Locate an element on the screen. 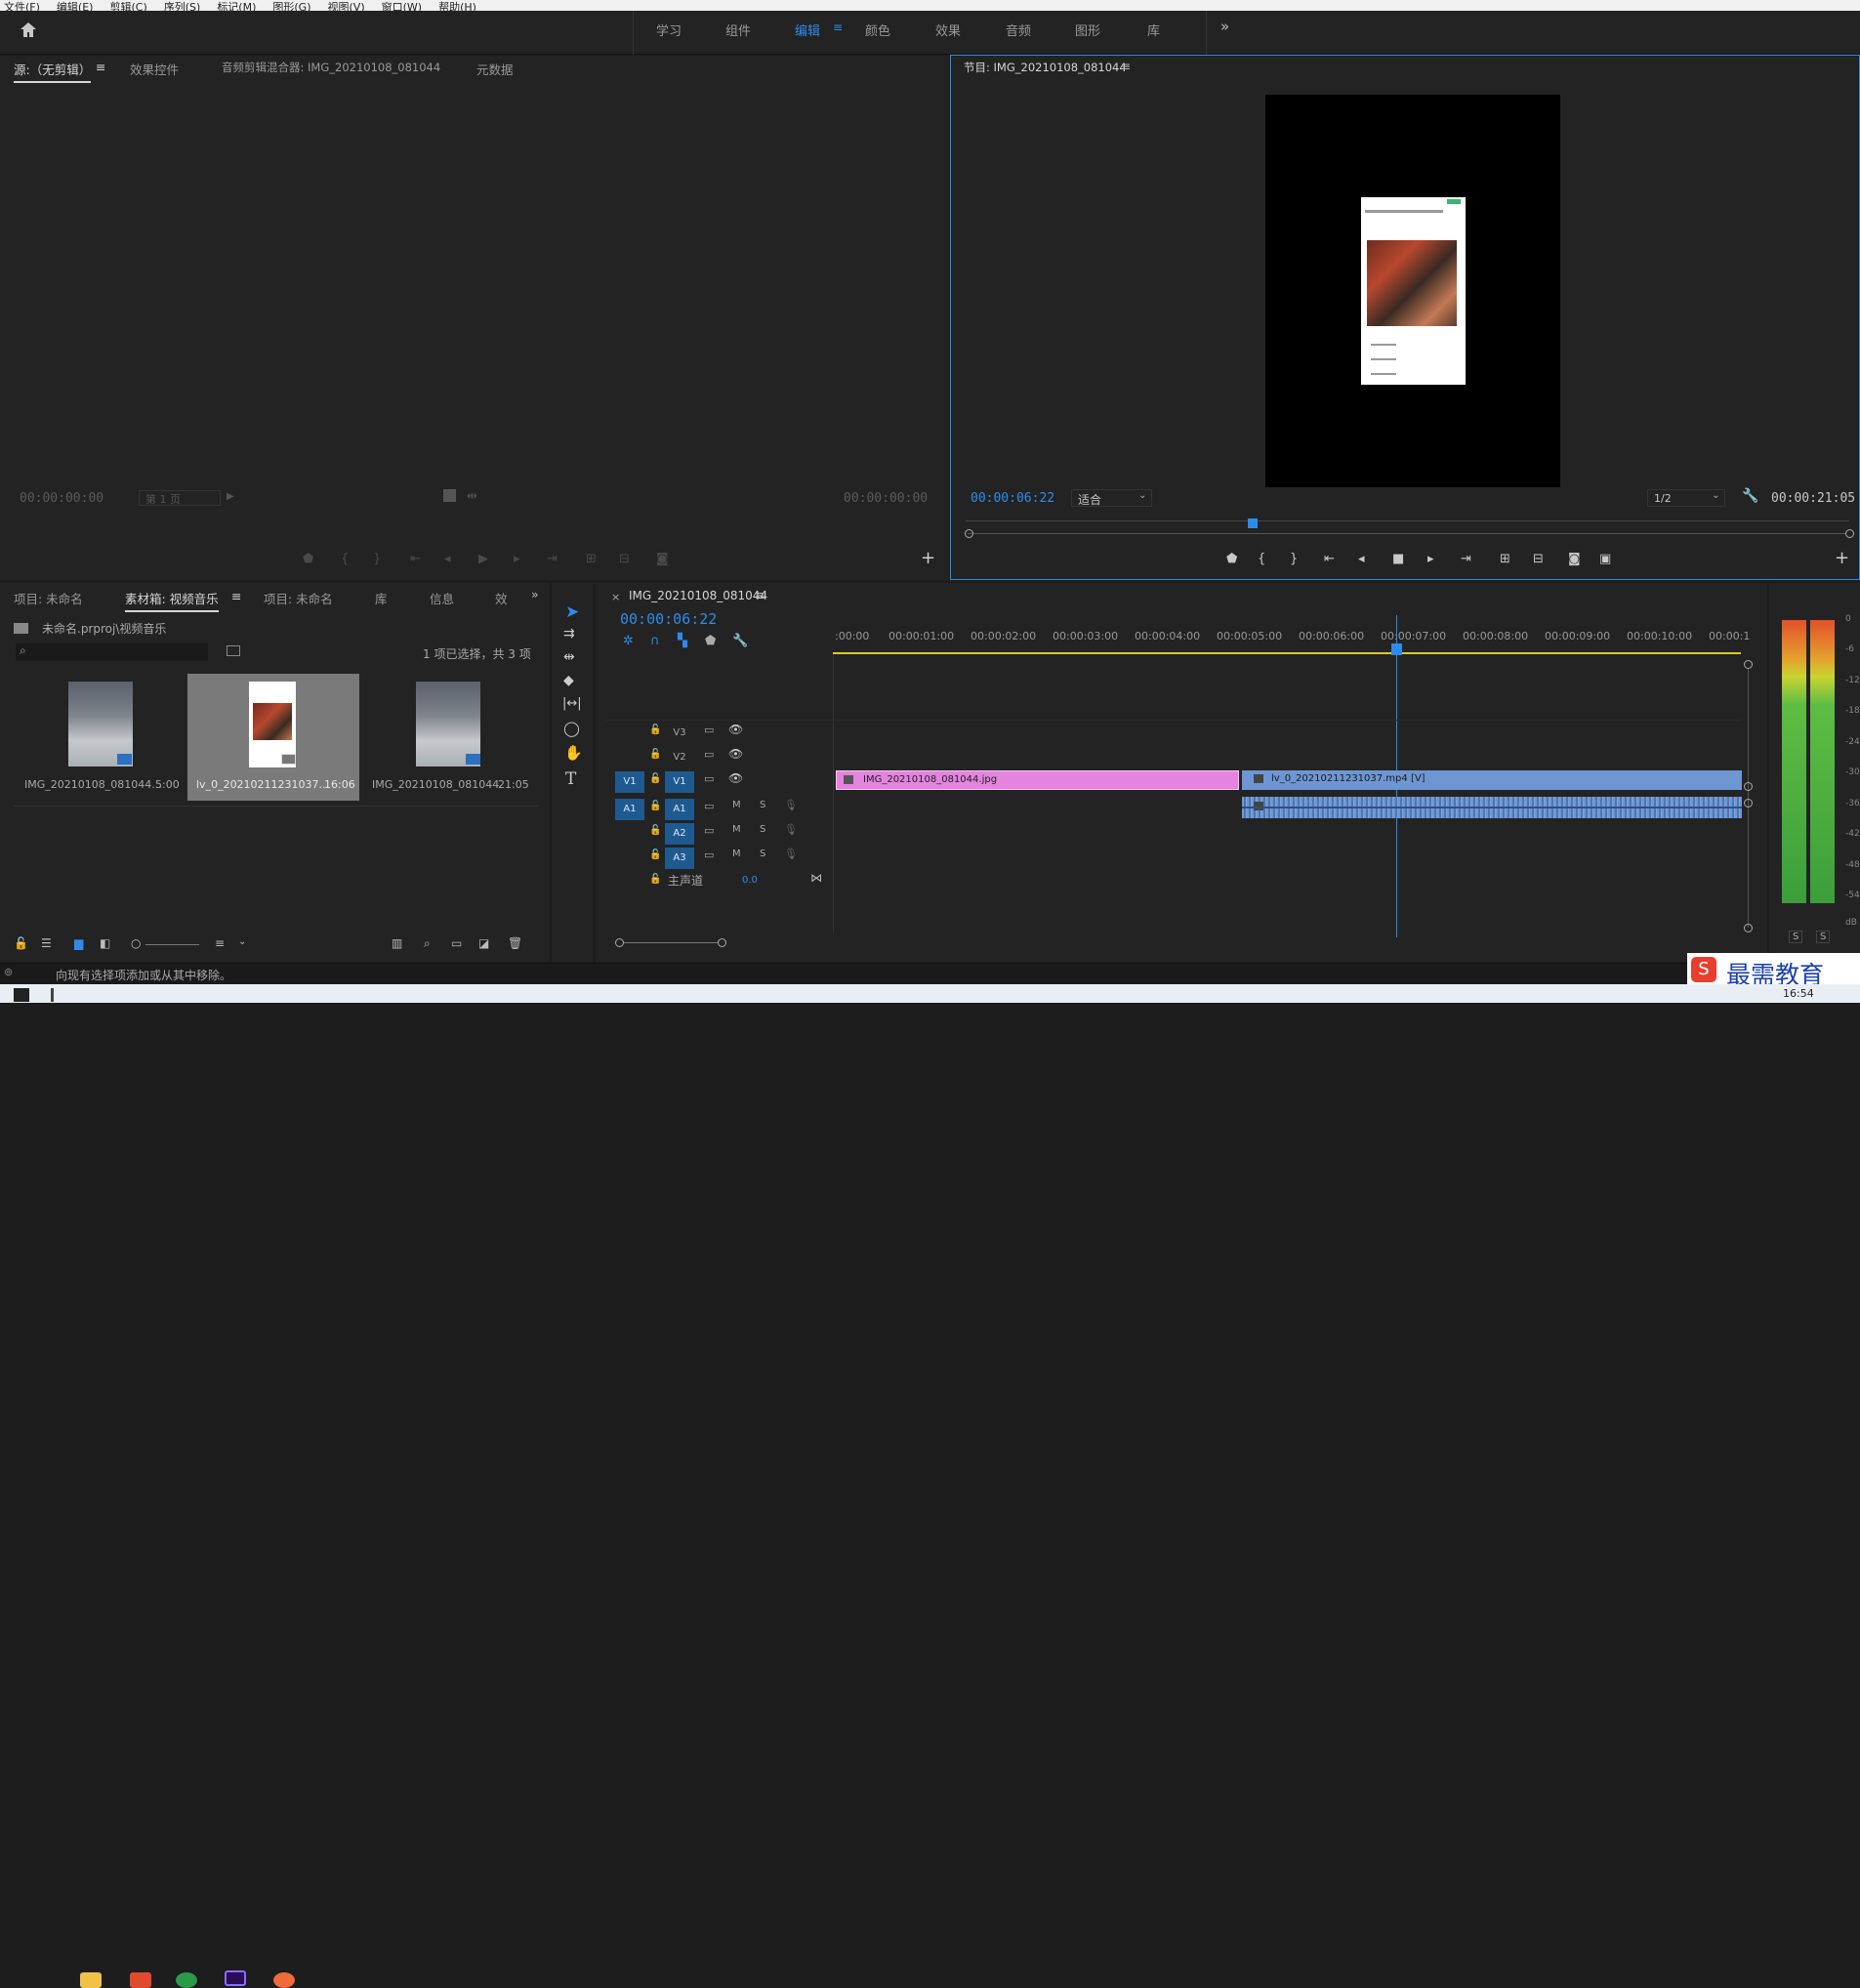 The height and width of the screenshot is (1988, 1860). bin-menu-icon: ≡ is located at coordinates (236, 596).